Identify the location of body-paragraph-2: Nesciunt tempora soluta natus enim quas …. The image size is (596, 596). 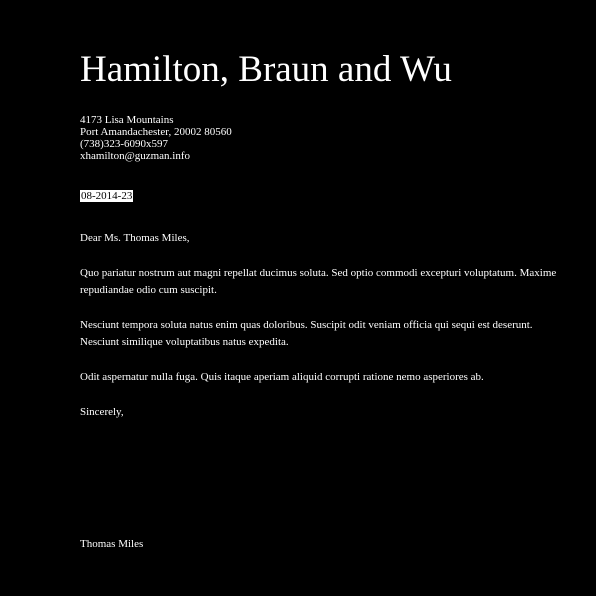
(306, 333).